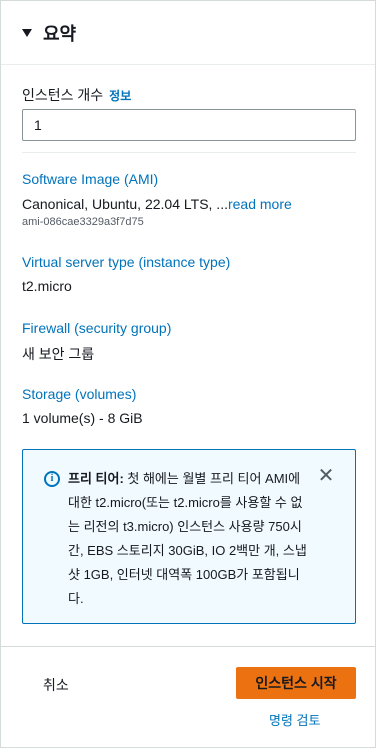 This screenshot has width=376, height=748. What do you see at coordinates (27, 33) in the screenshot?
I see `caret-down-icon` at bounding box center [27, 33].